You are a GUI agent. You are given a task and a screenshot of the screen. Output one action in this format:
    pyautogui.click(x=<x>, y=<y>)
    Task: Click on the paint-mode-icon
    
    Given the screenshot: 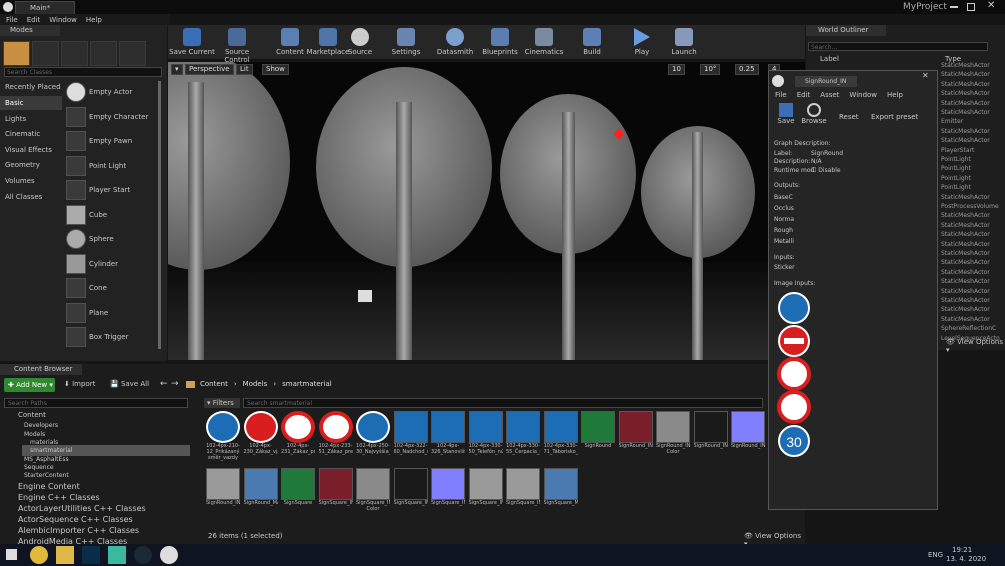 What is the action you would take?
    pyautogui.click(x=45, y=53)
    